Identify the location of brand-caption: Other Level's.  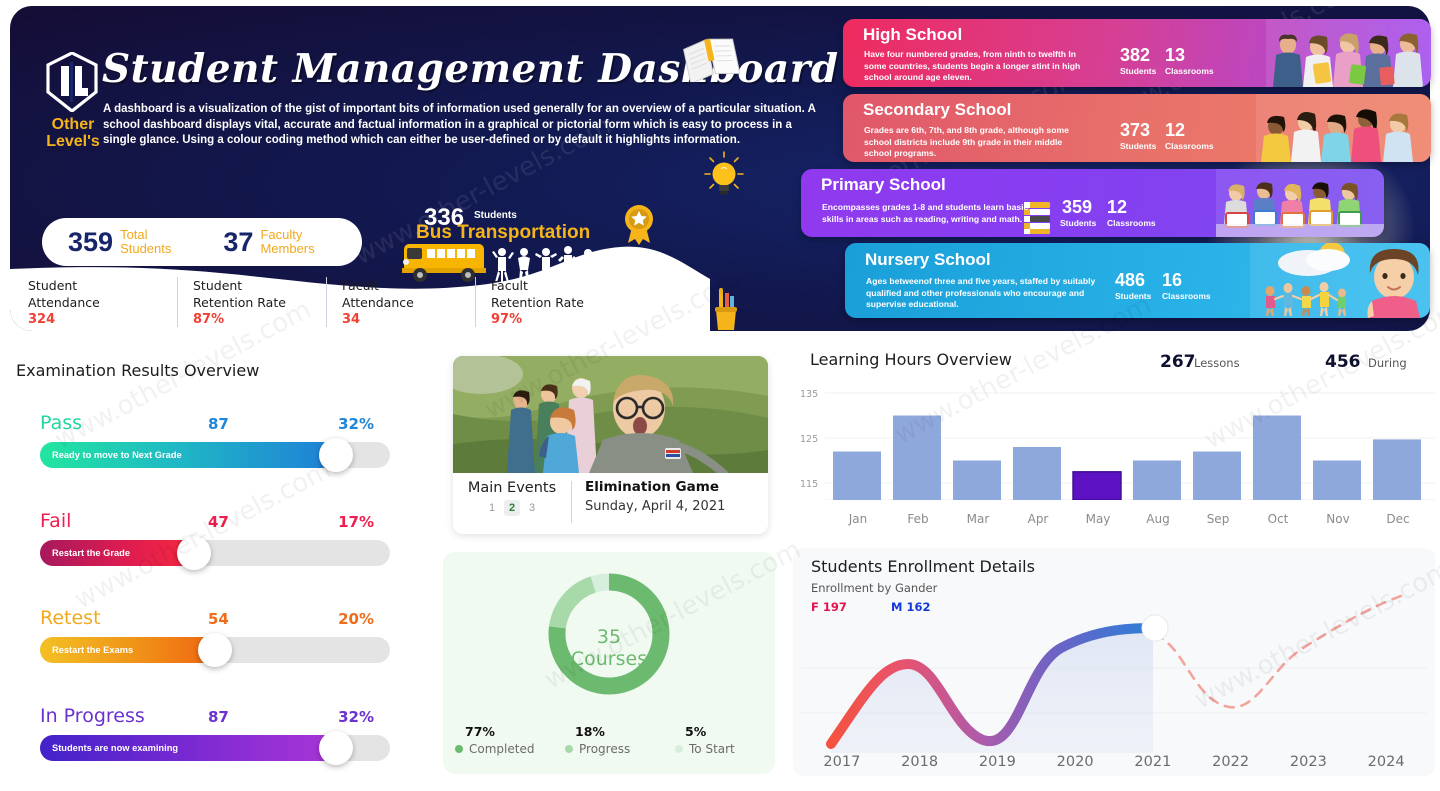
(73, 133).